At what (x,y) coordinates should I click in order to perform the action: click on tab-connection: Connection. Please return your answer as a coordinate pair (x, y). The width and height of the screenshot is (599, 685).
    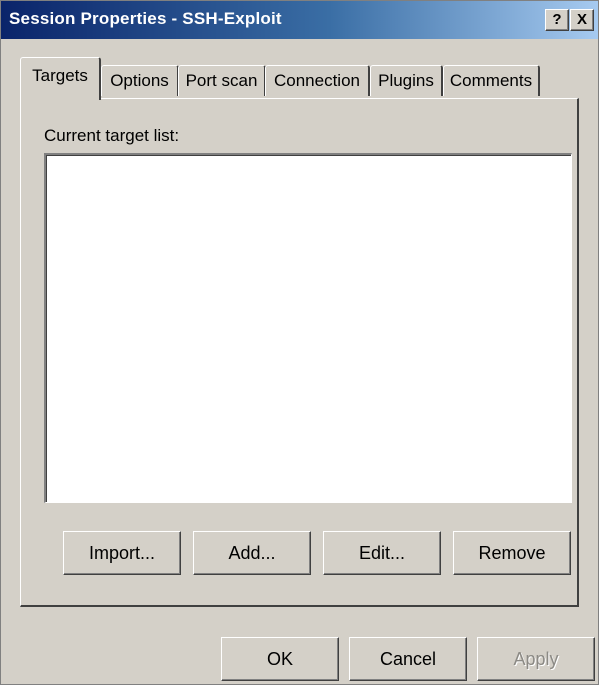
    Looking at the image, I should click on (317, 80).